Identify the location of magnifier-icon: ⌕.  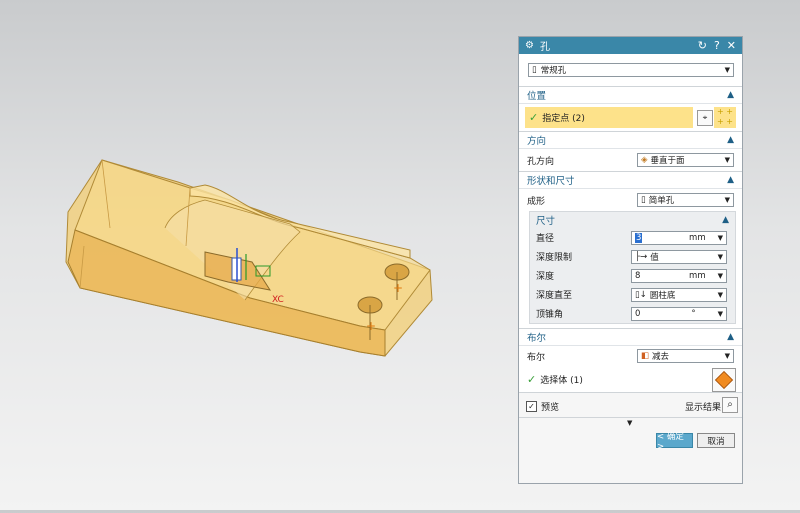
(730, 404).